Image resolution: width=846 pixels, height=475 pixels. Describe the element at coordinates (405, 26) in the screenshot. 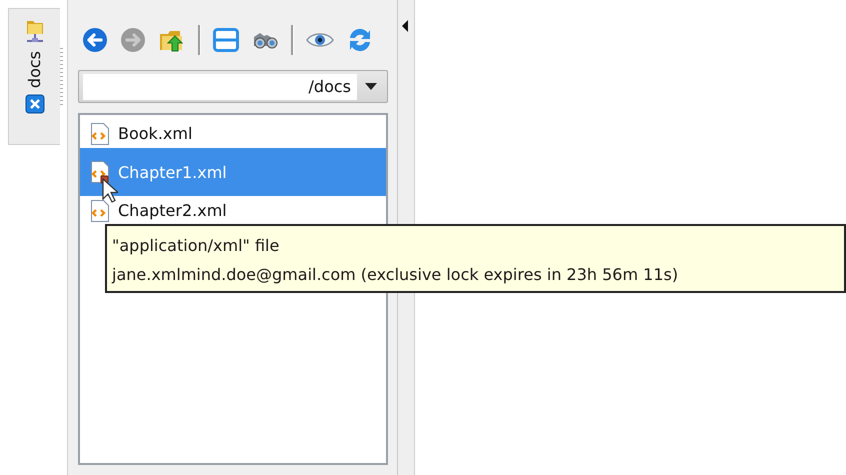

I see `collapse-arrow-icon` at that location.